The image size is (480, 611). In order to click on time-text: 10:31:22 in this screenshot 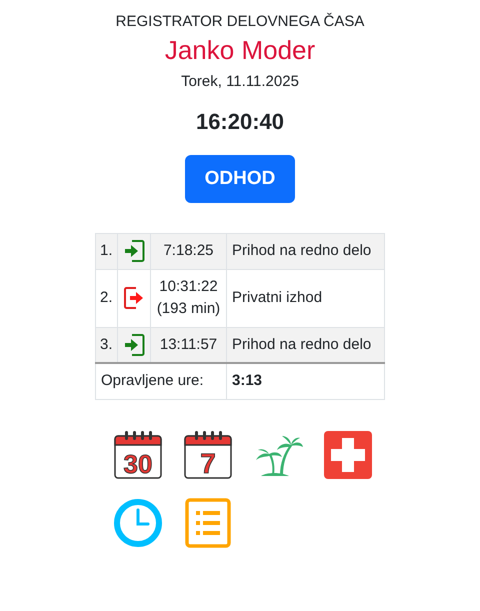, I will do `click(188, 286)`.